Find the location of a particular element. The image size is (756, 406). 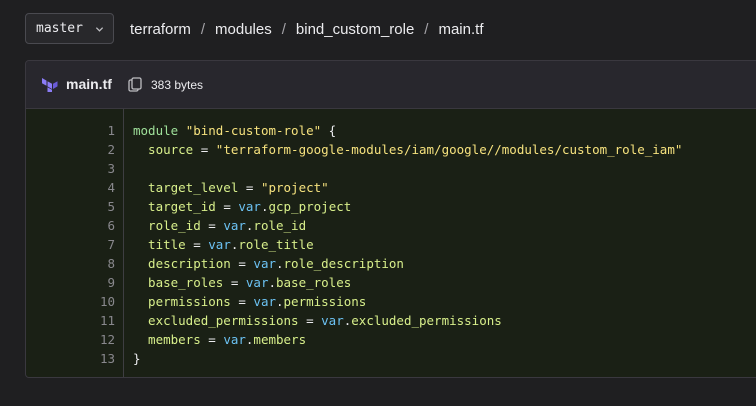

code-text: target_level = "project" is located at coordinates (231, 187).